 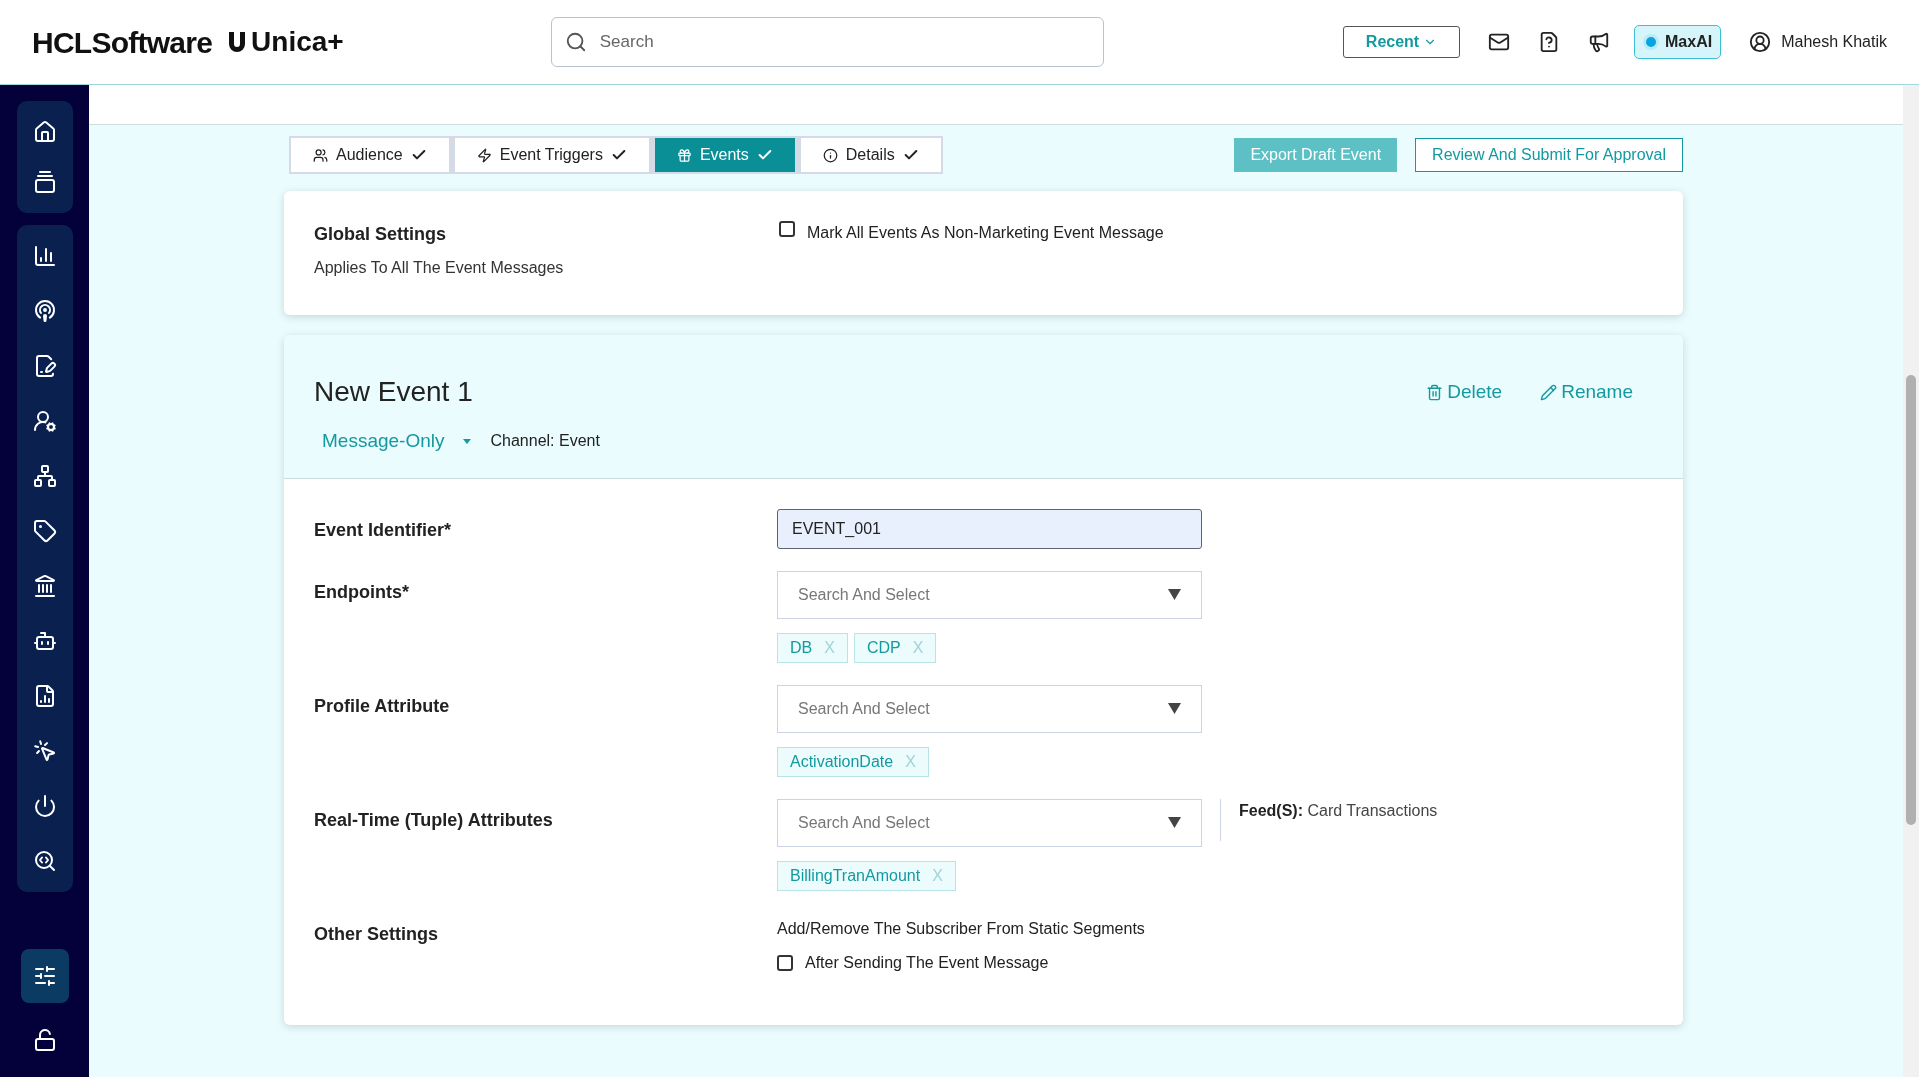 I want to click on type-dropdown: Message-Only, so click(x=396, y=441).